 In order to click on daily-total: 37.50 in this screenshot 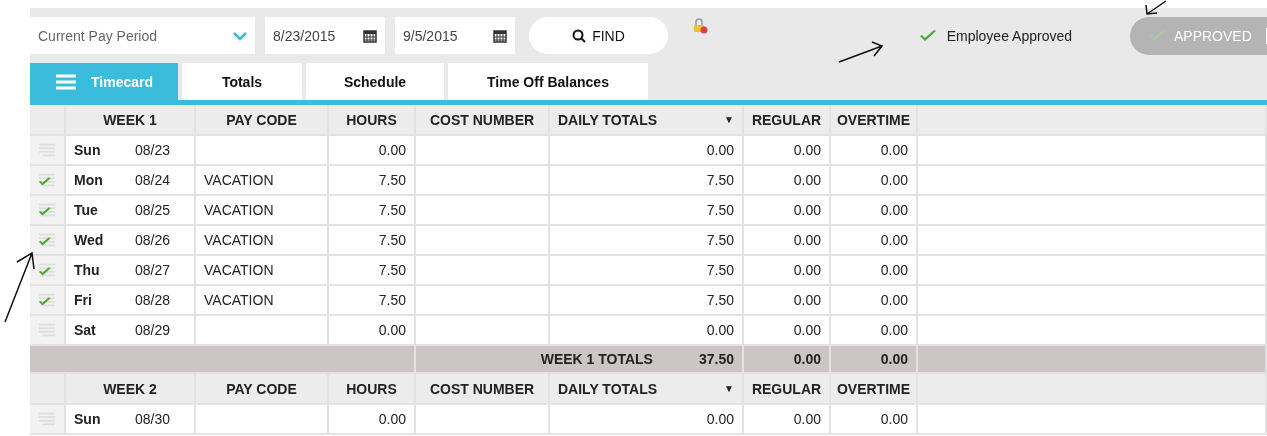, I will do `click(716, 359)`.